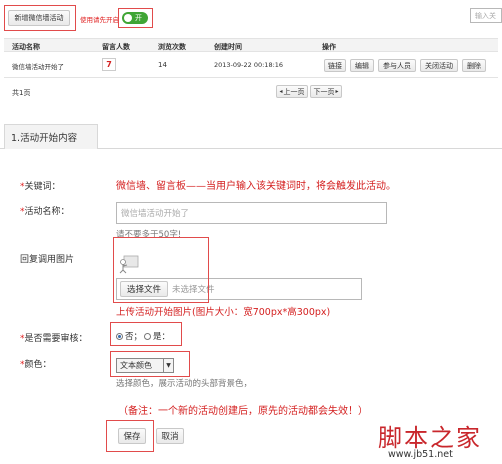 Image resolution: width=502 pixels, height=464 pixels. I want to click on next-page-label: 下一页, so click(324, 91).